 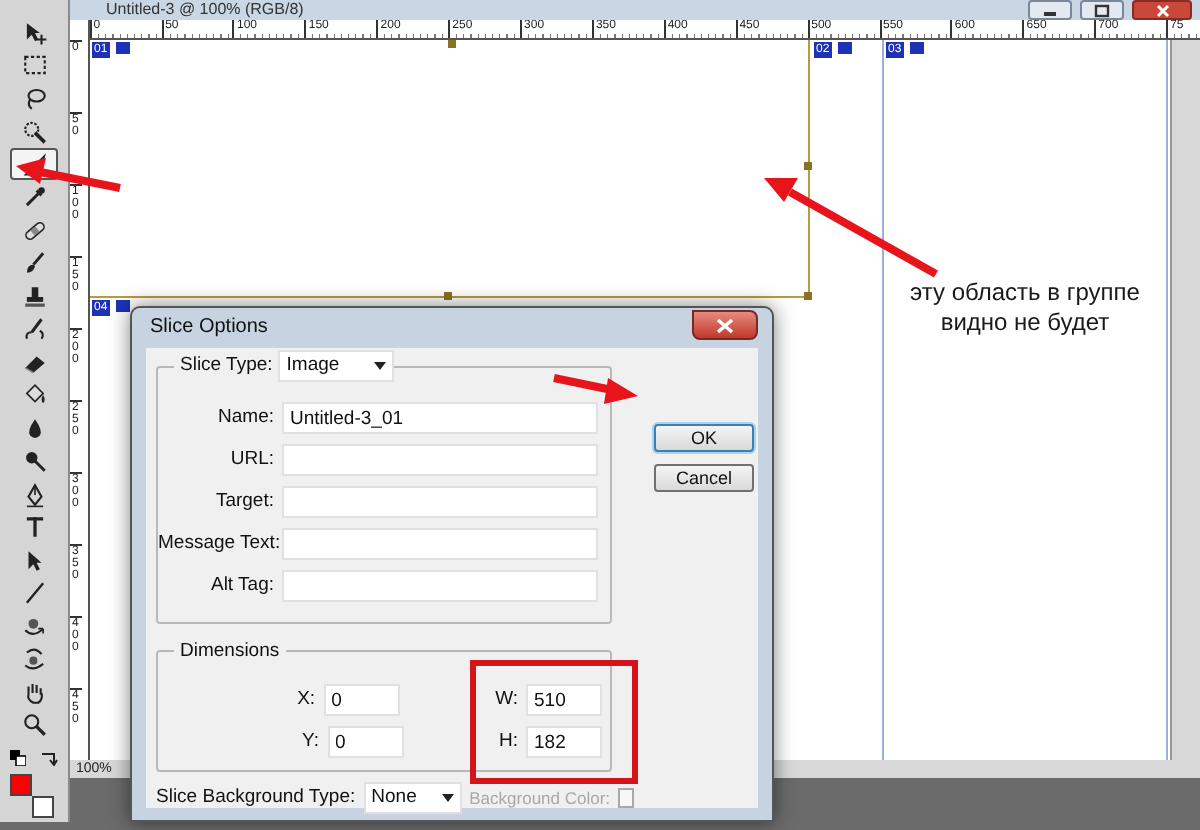 What do you see at coordinates (34, 32) in the screenshot?
I see `move-icon` at bounding box center [34, 32].